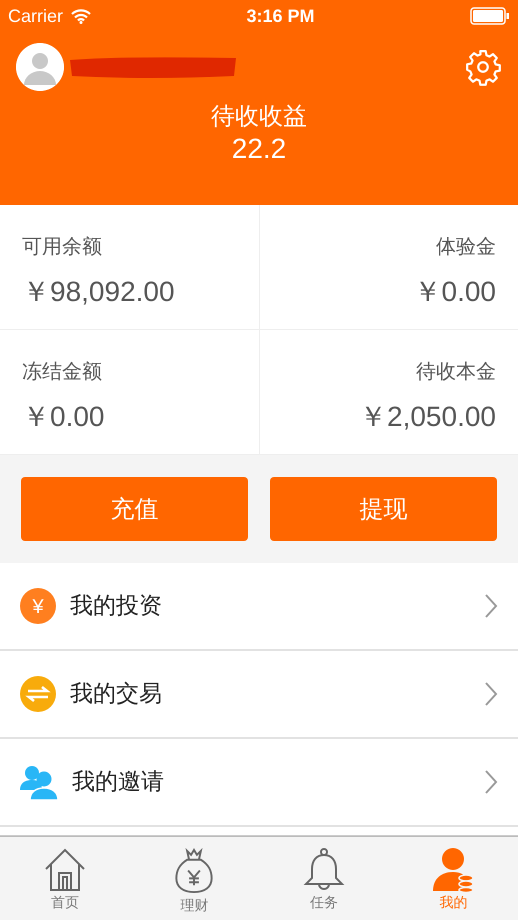  Describe the element at coordinates (490, 16) in the screenshot. I see `battery-icon` at that location.